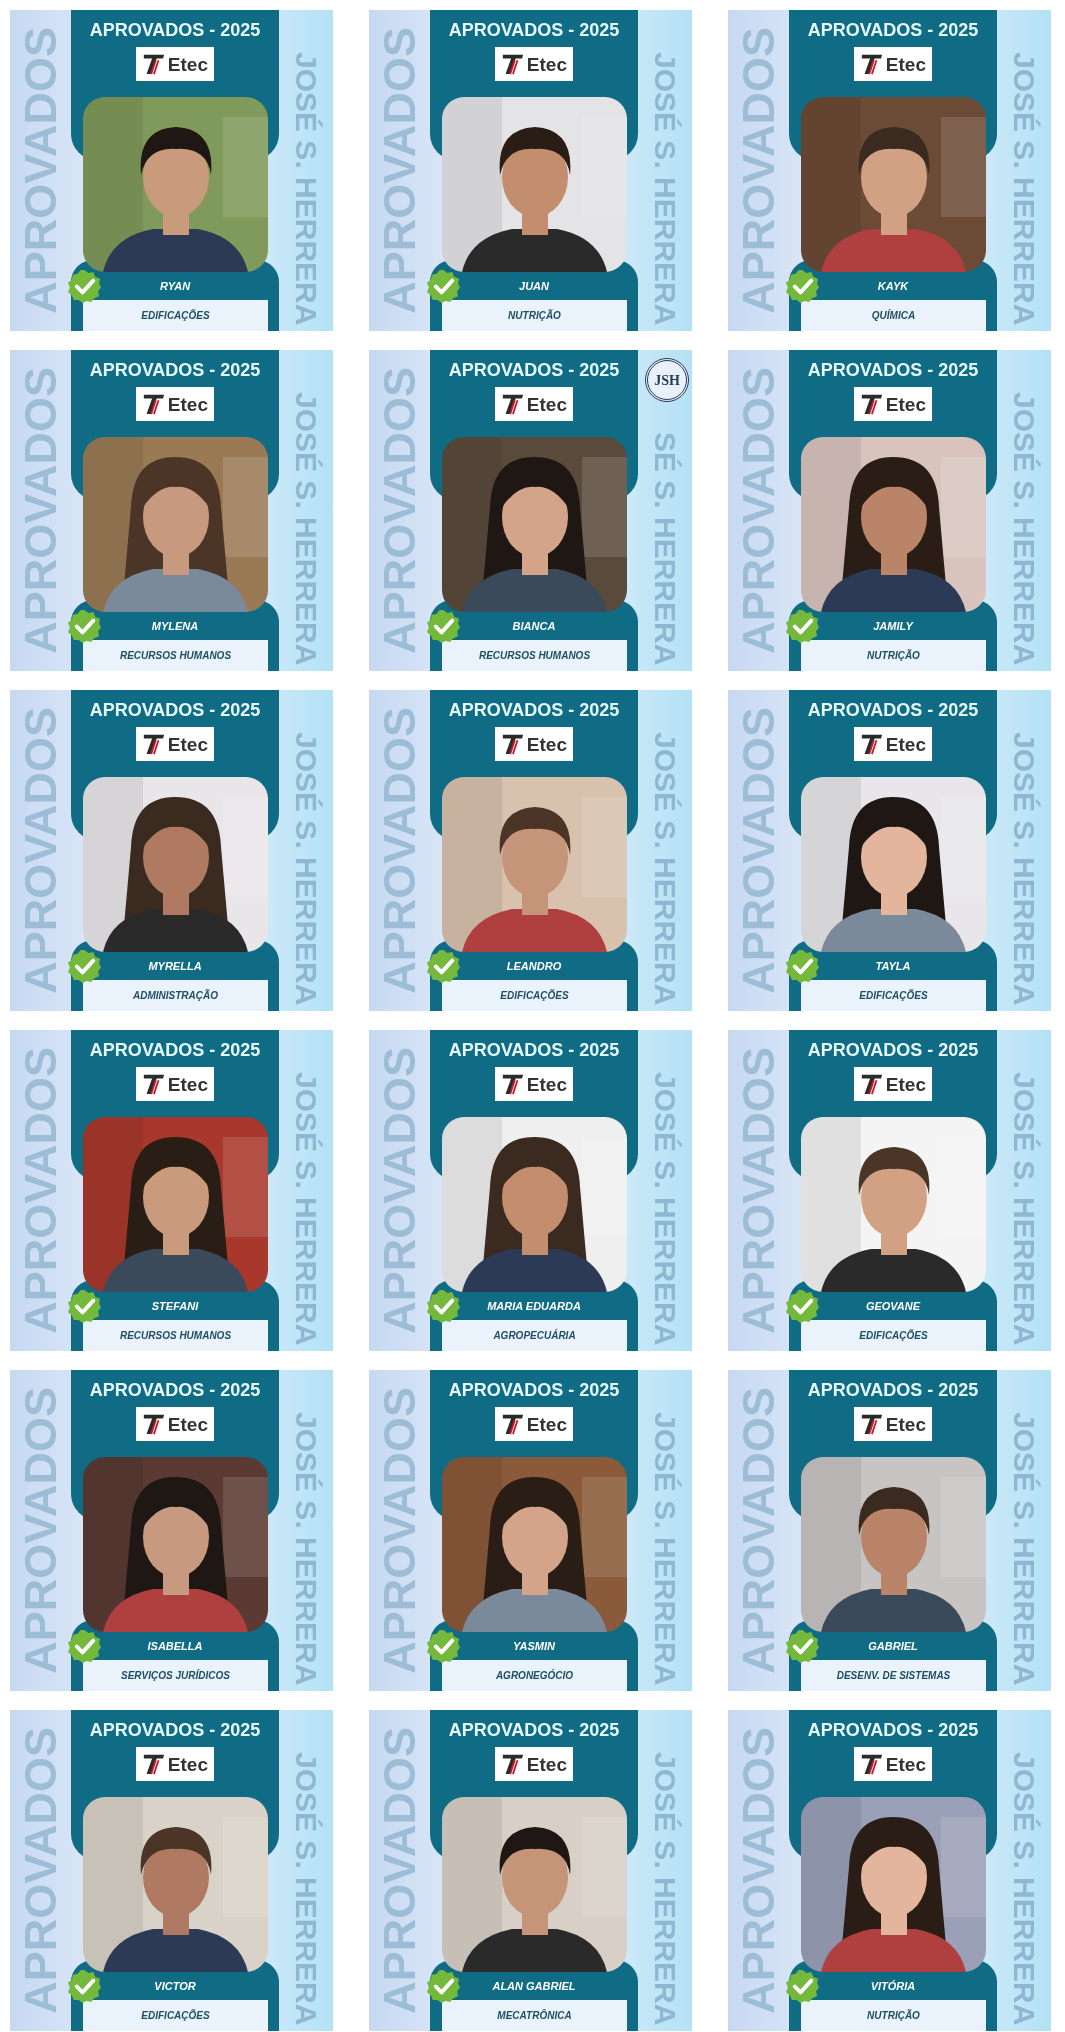  What do you see at coordinates (534, 966) in the screenshot?
I see `student-name: LEANDRO` at bounding box center [534, 966].